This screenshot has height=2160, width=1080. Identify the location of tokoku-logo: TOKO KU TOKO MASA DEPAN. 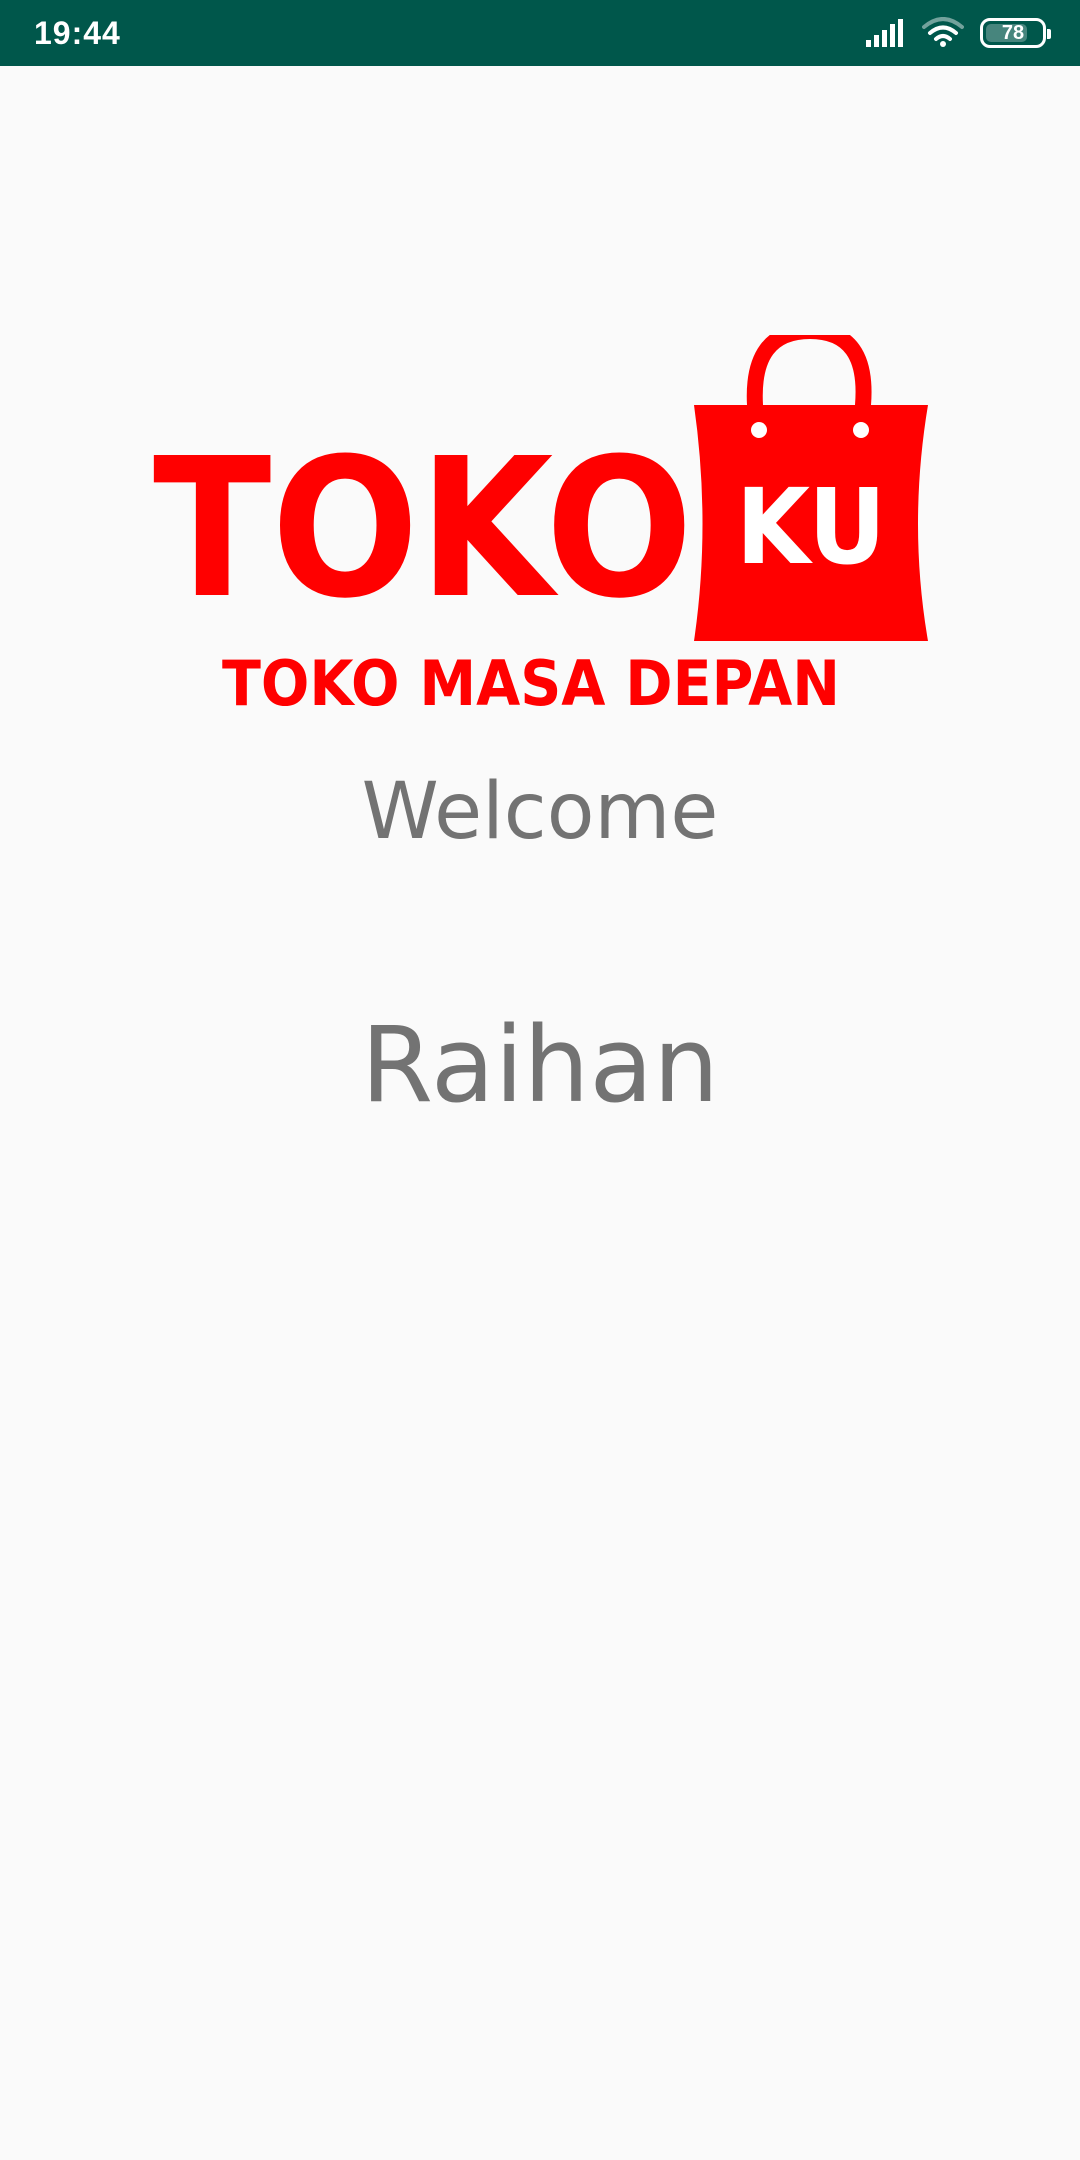
(545, 525).